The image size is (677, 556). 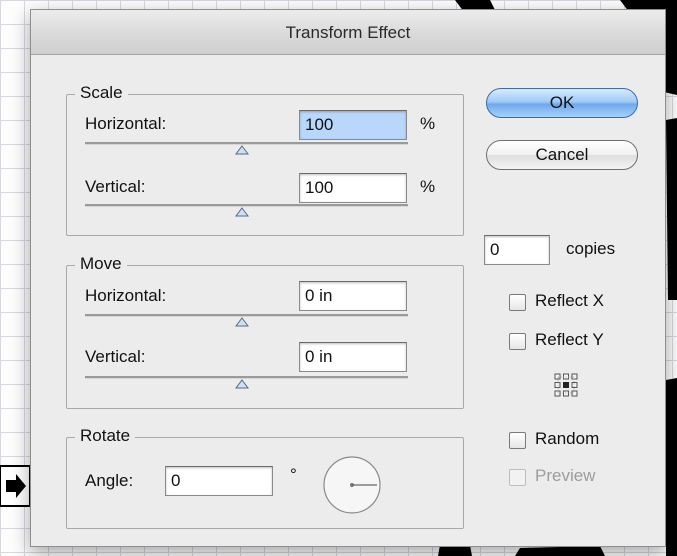 What do you see at coordinates (126, 295) in the screenshot?
I see `move-horizontal-label: Horizontal:` at bounding box center [126, 295].